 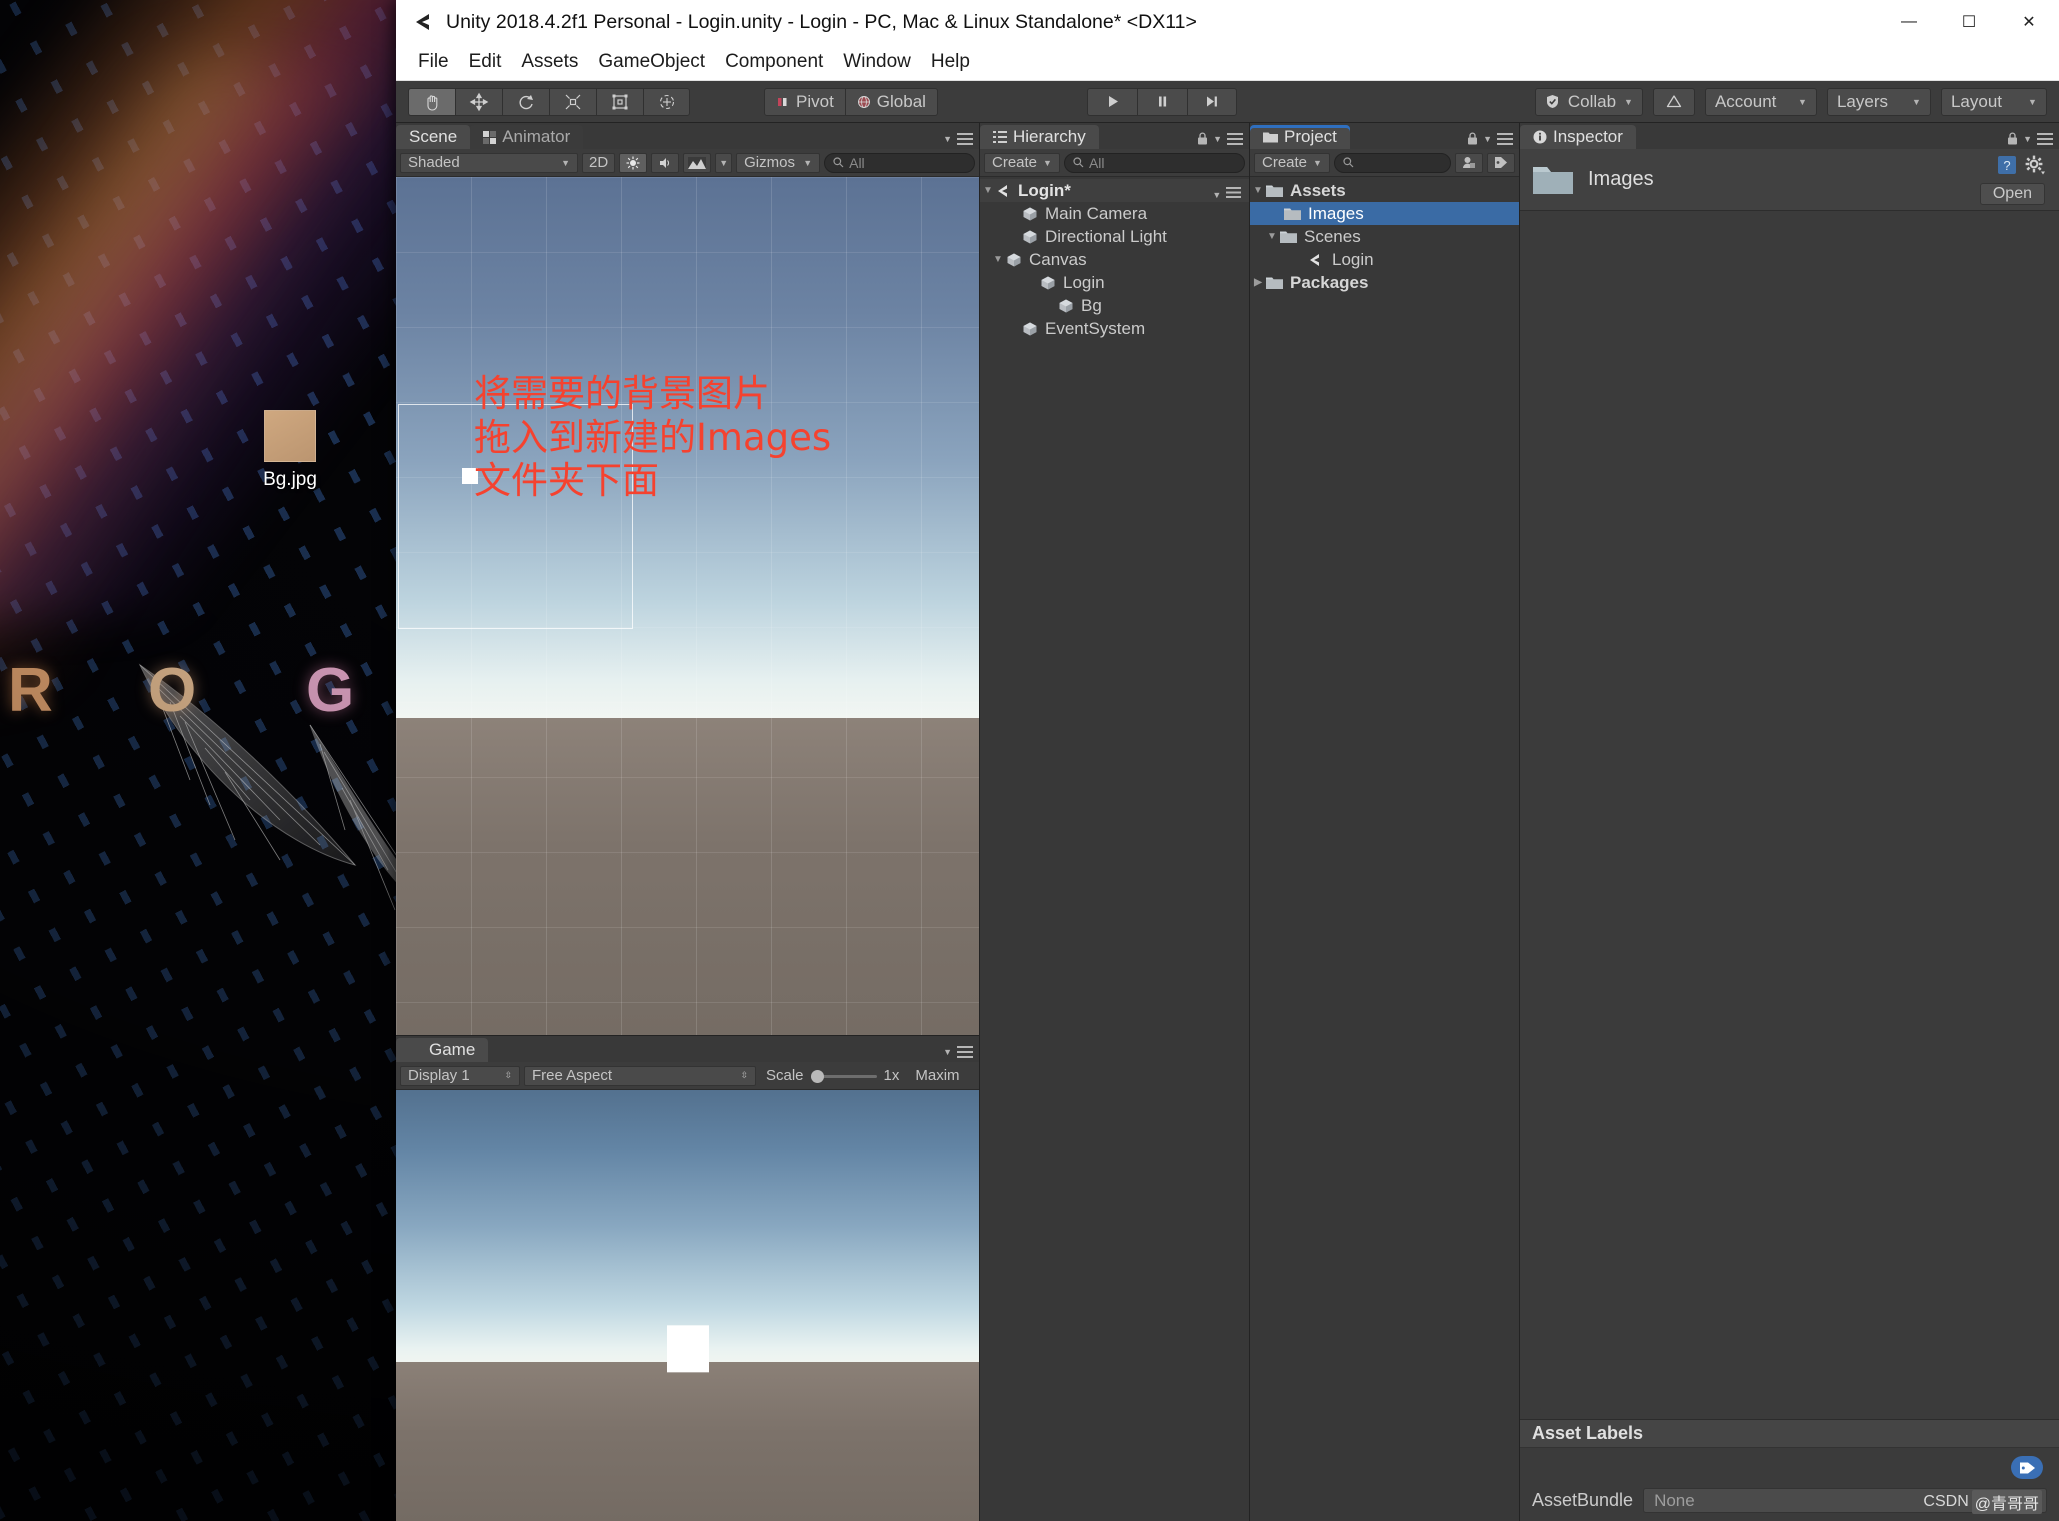 I want to click on audio-toggle-button, so click(x=665, y=162).